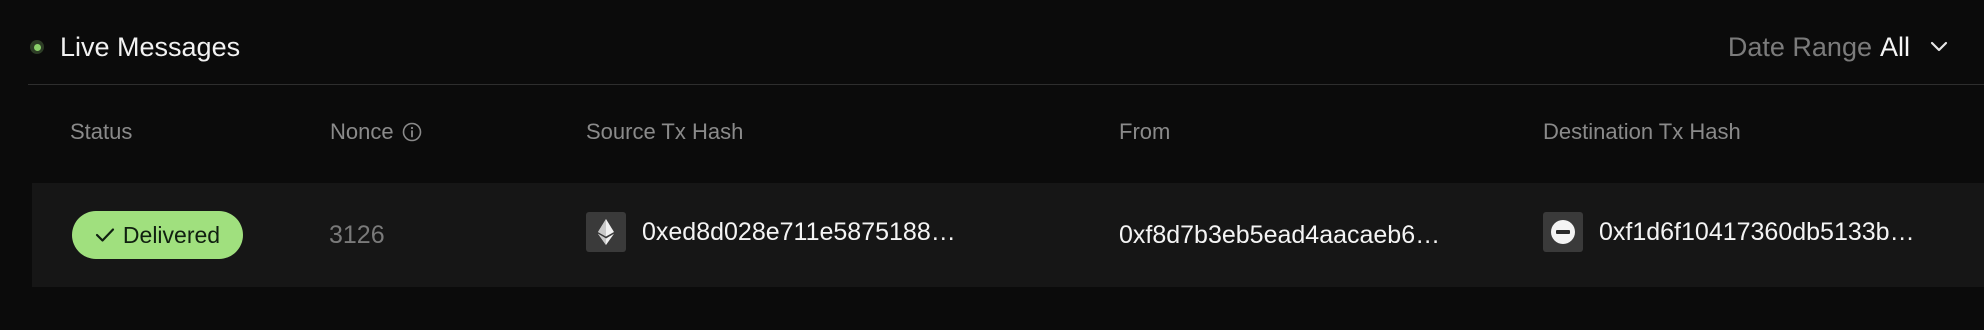 This screenshot has height=330, width=1984. What do you see at coordinates (1563, 232) in the screenshot?
I see `minus-circle-chain-icon` at bounding box center [1563, 232].